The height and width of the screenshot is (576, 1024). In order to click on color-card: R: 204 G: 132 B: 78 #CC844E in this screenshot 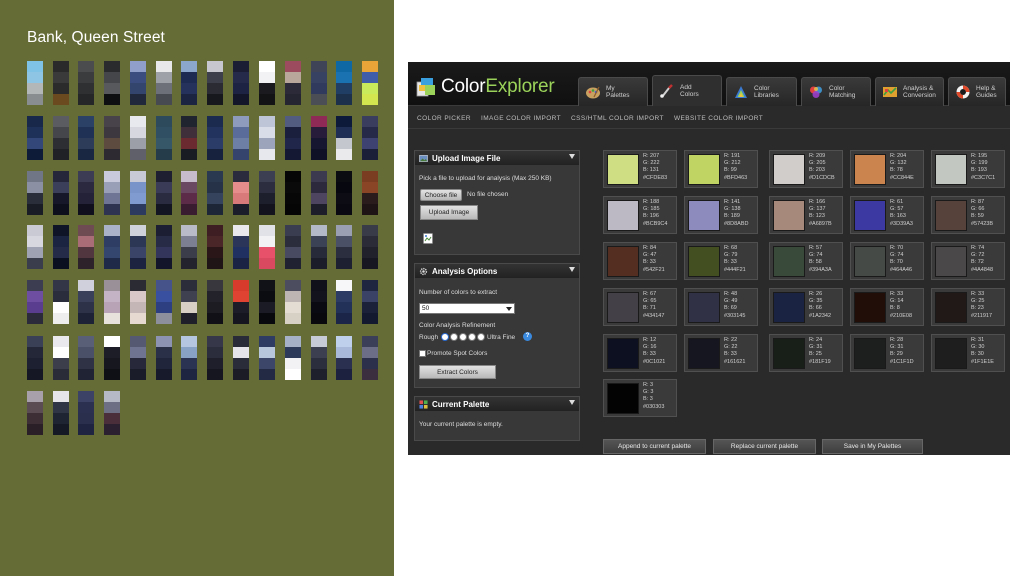, I will do `click(887, 169)`.